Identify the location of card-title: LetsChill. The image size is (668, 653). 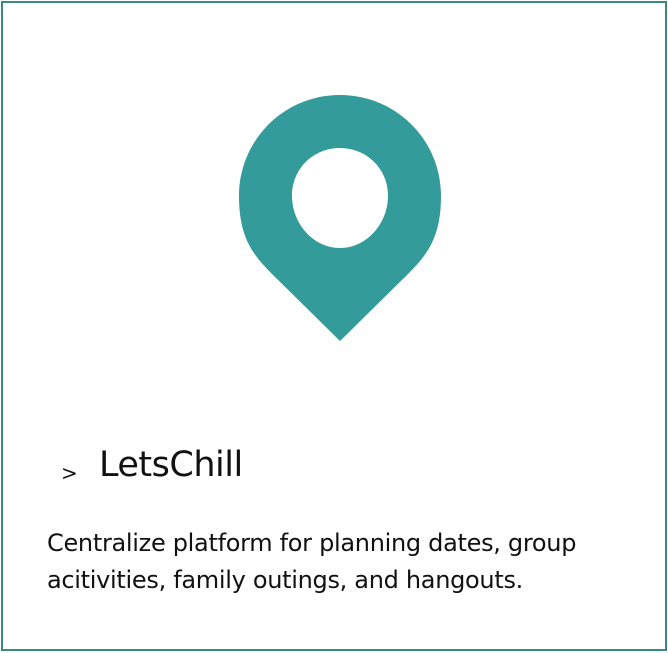
(171, 465).